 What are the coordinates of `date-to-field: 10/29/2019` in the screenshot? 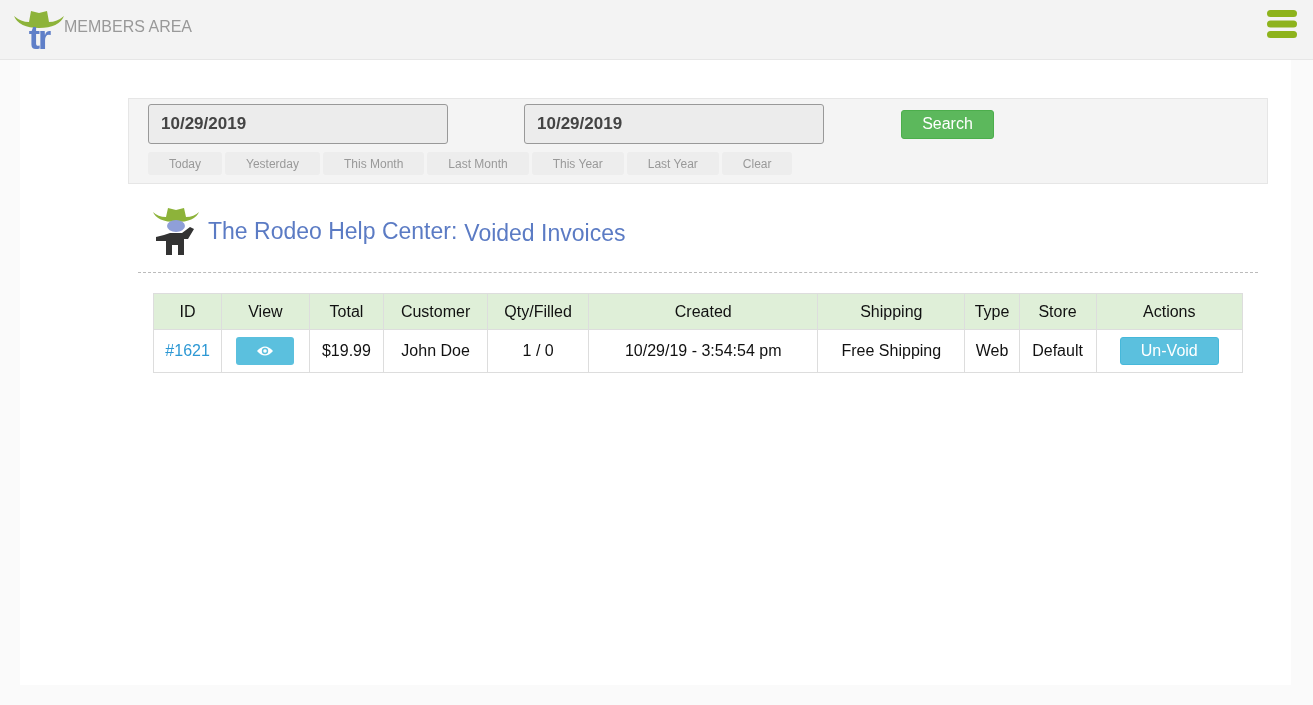 It's located at (674, 124).